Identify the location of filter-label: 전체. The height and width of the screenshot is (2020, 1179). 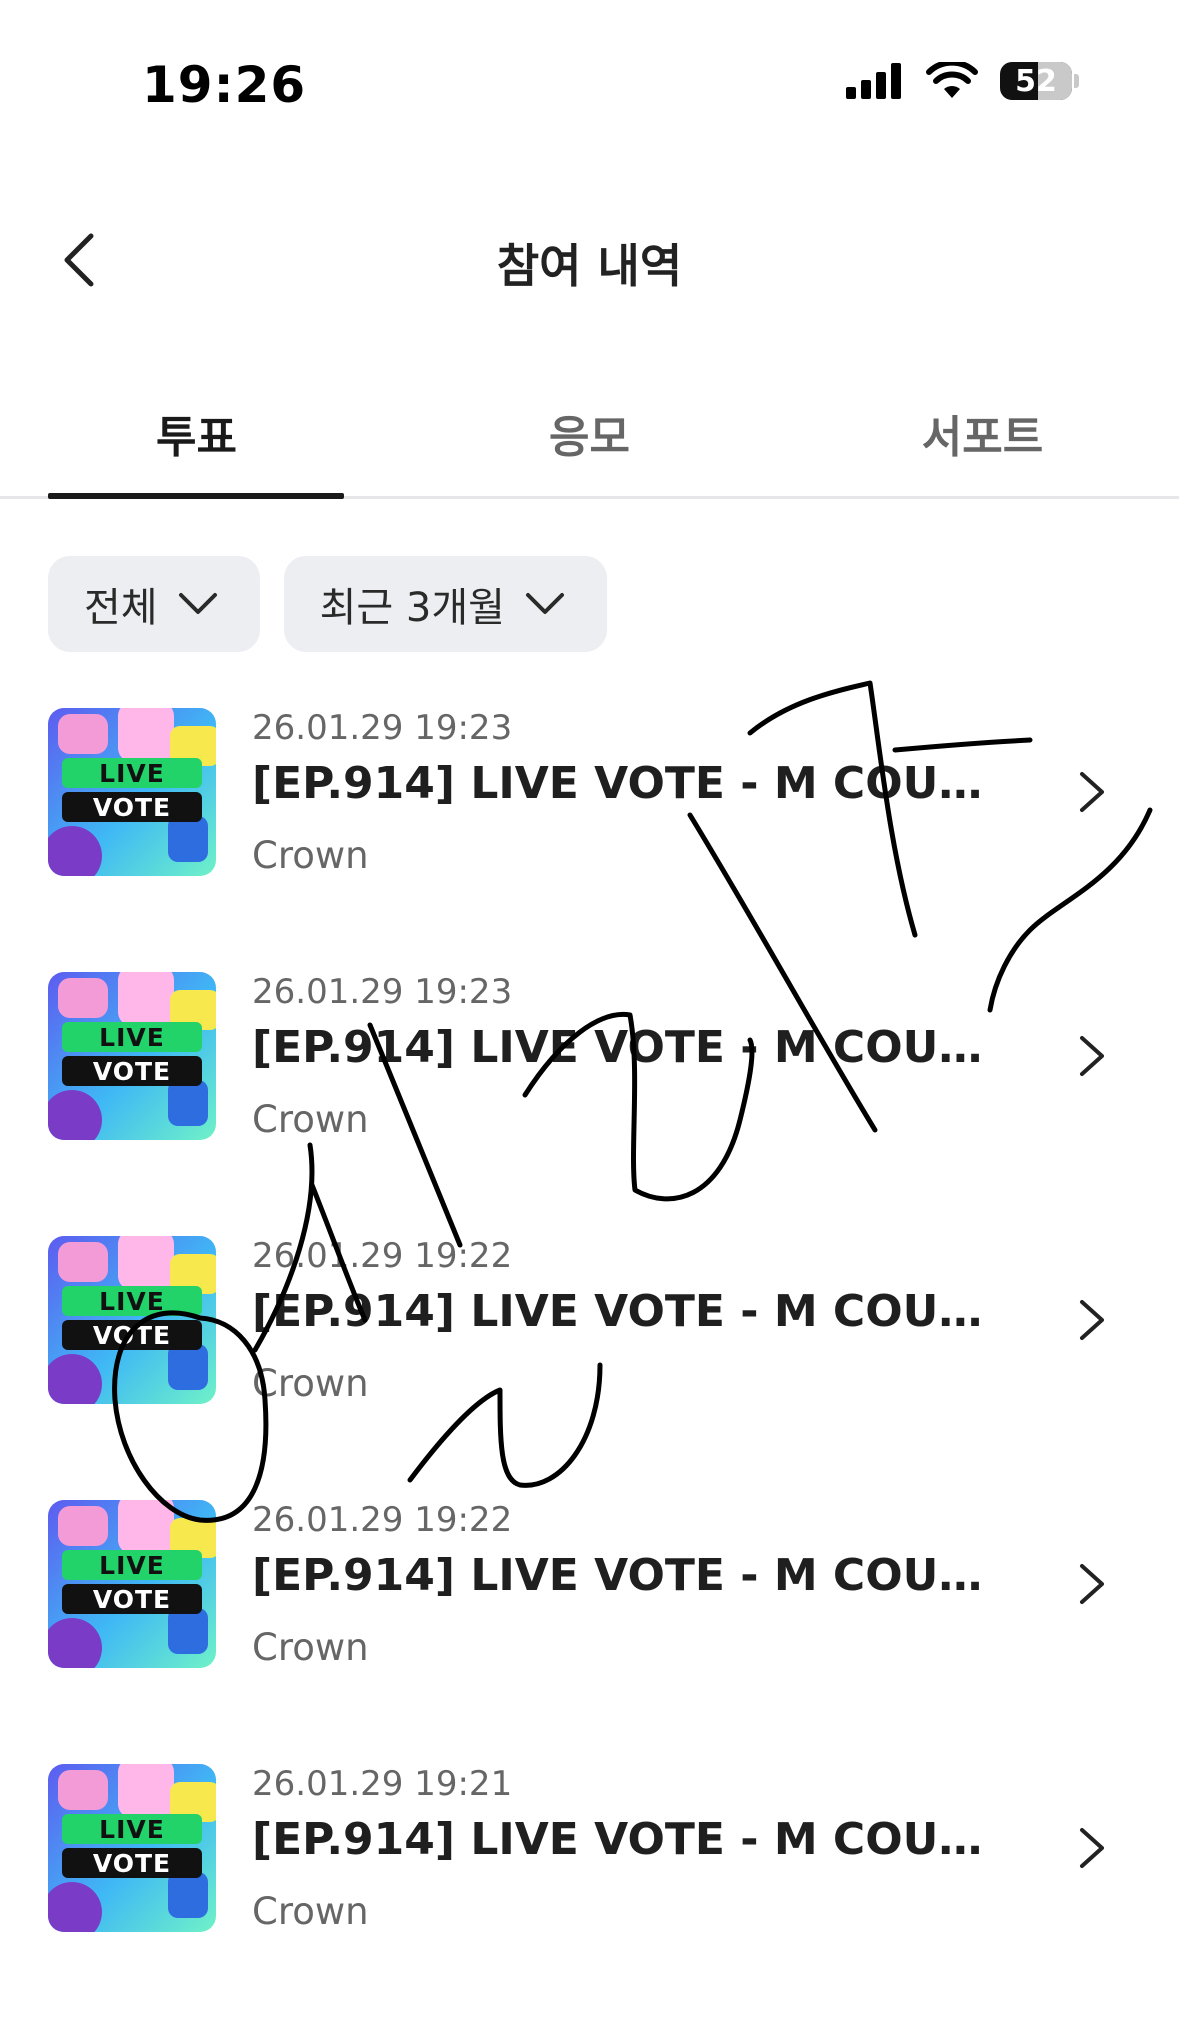
(121, 608).